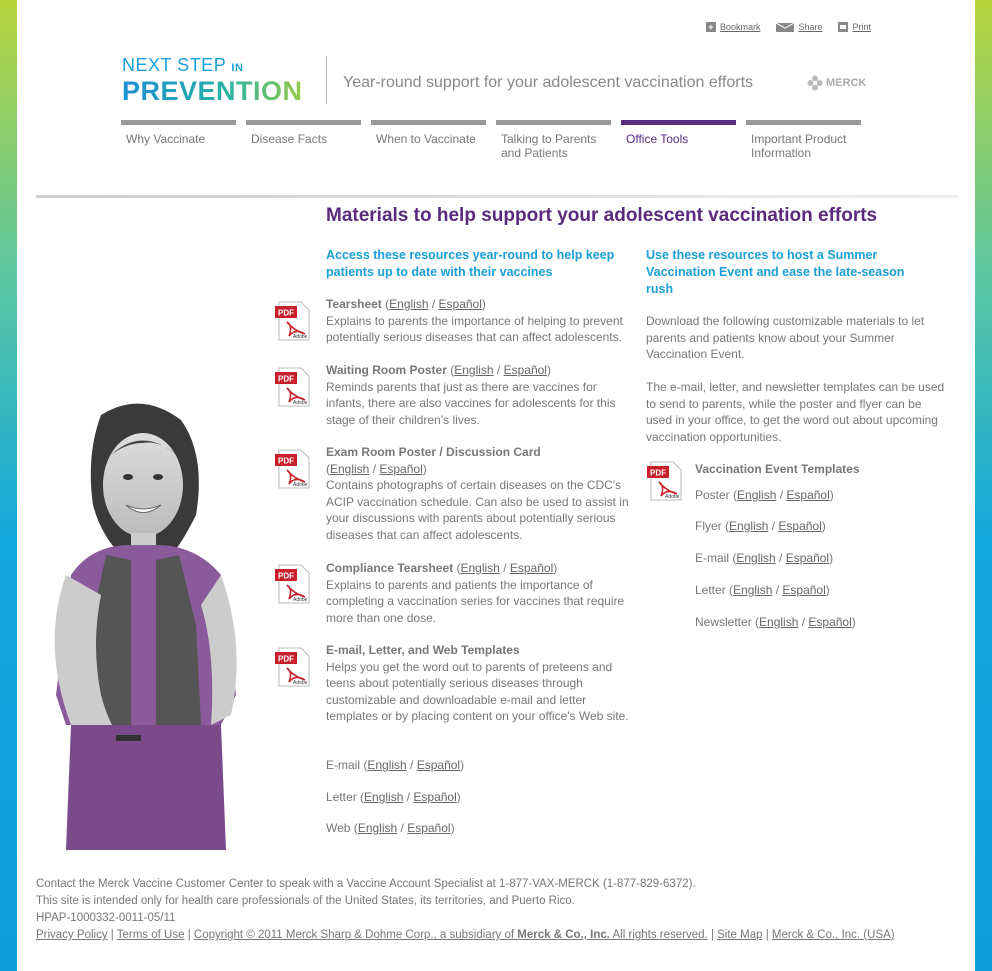 Image resolution: width=992 pixels, height=971 pixels. I want to click on bookmark-link: + Bookmark, so click(732, 27).